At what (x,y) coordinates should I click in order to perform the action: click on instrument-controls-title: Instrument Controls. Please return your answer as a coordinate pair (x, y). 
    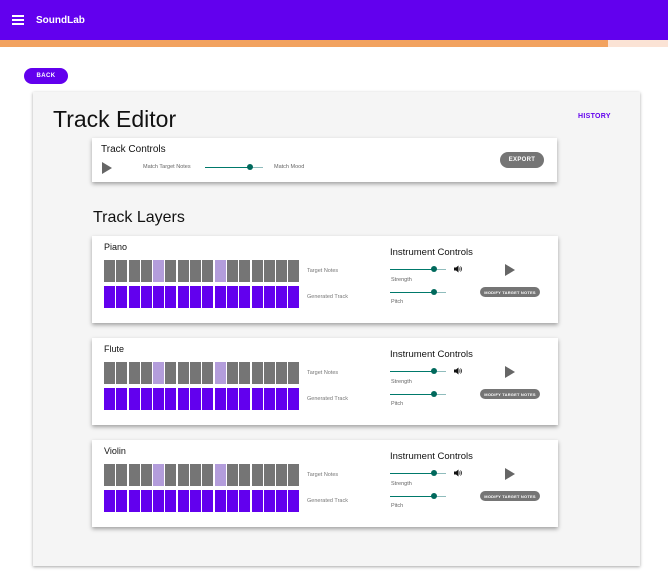
    Looking at the image, I should click on (431, 456).